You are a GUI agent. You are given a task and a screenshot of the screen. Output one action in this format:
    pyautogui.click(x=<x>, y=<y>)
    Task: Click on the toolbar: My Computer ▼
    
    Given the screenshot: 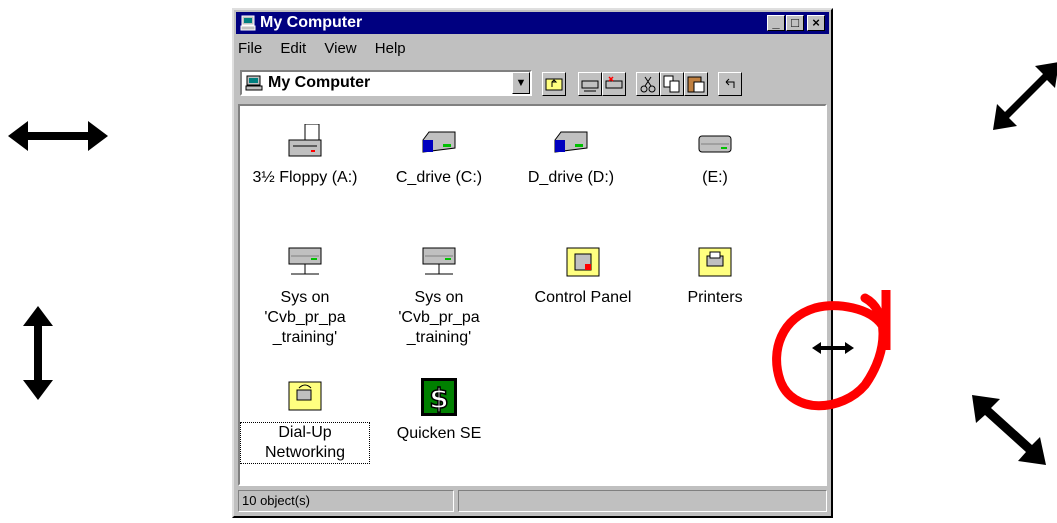 What is the action you would take?
    pyautogui.click(x=532, y=82)
    